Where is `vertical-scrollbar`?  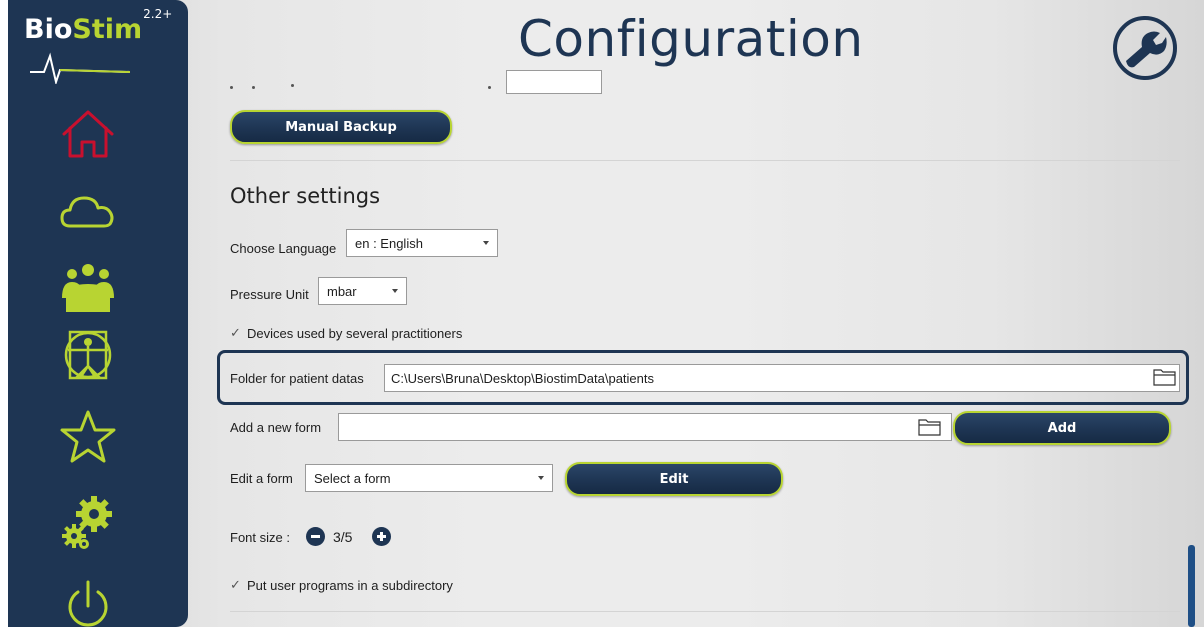
vertical-scrollbar is located at coordinates (1191, 586).